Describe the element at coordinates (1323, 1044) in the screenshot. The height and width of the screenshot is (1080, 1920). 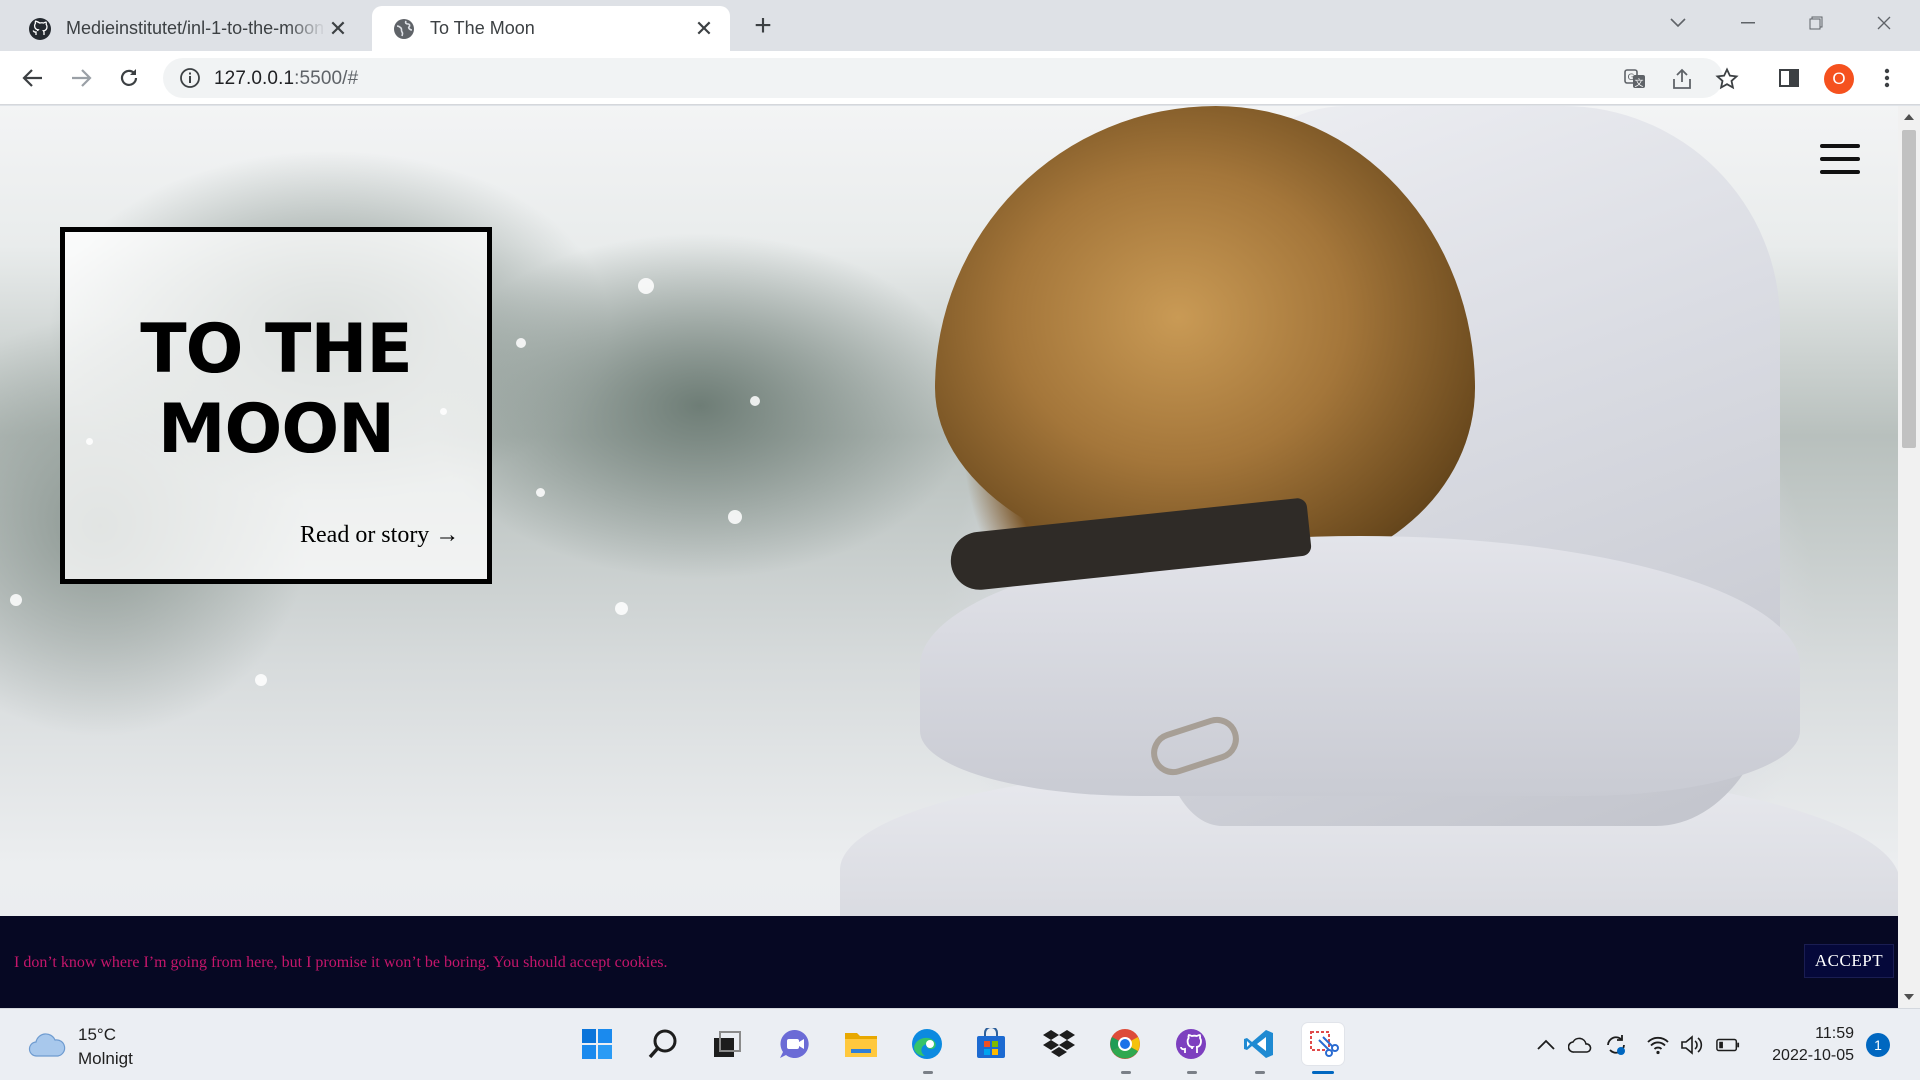
I see `snipping-tool-icon` at that location.